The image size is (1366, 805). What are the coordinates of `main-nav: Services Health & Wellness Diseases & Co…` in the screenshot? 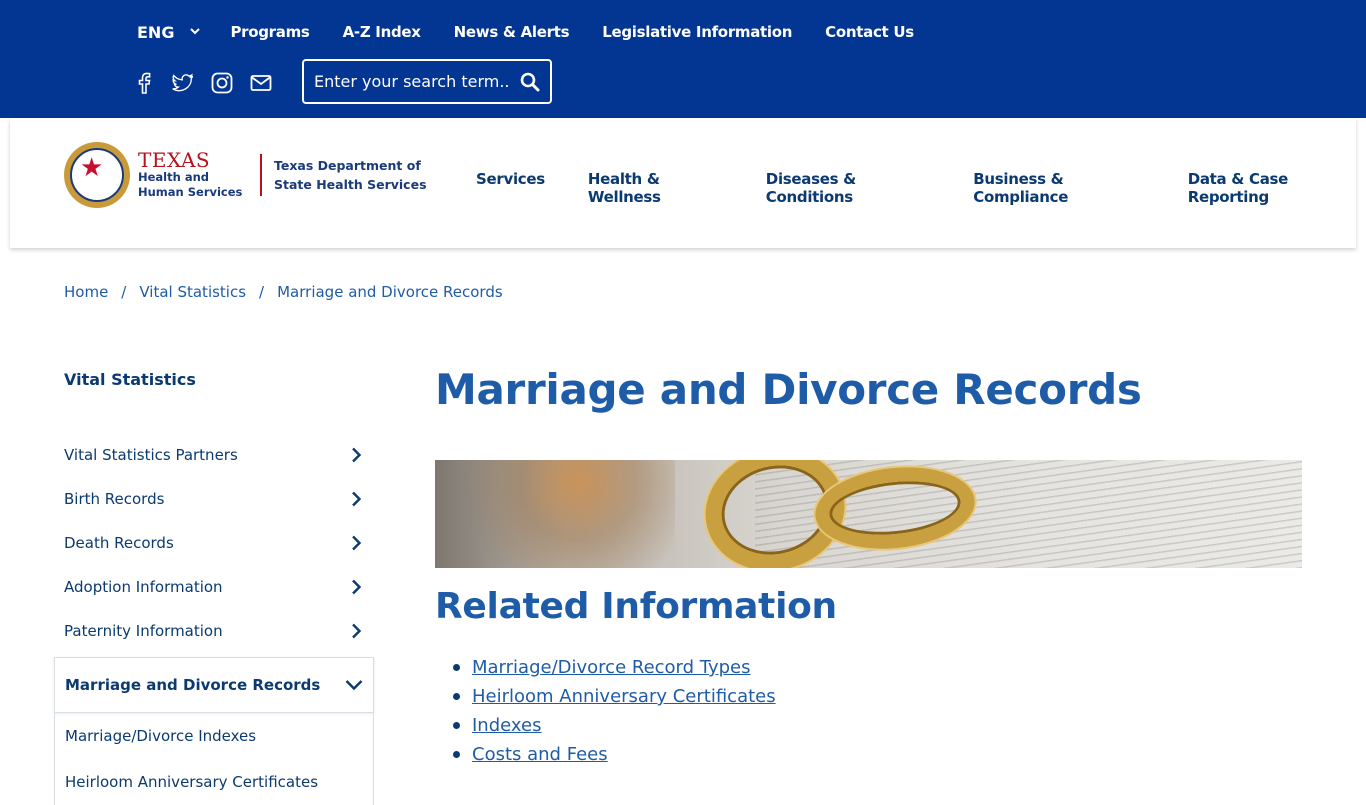 It's located at (916, 188).